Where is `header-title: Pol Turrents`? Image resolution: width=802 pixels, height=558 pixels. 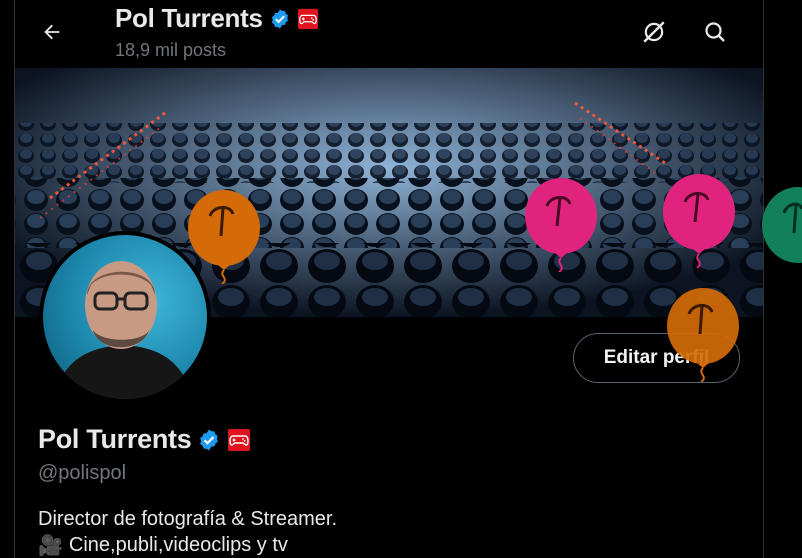
header-title: Pol Turrents is located at coordinates (217, 18).